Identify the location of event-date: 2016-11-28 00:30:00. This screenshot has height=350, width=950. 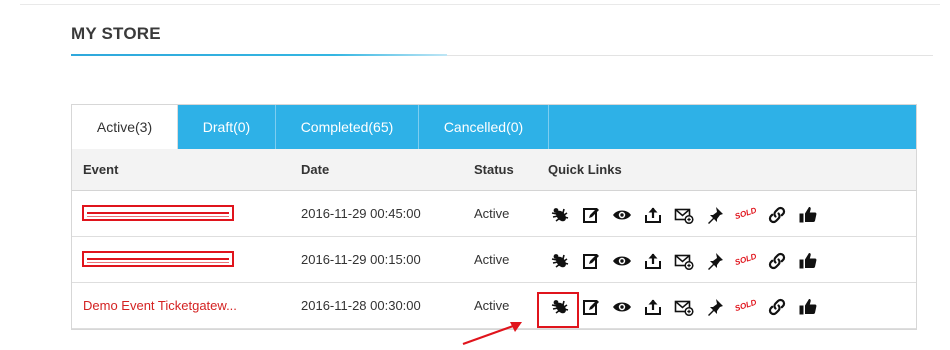
(361, 305).